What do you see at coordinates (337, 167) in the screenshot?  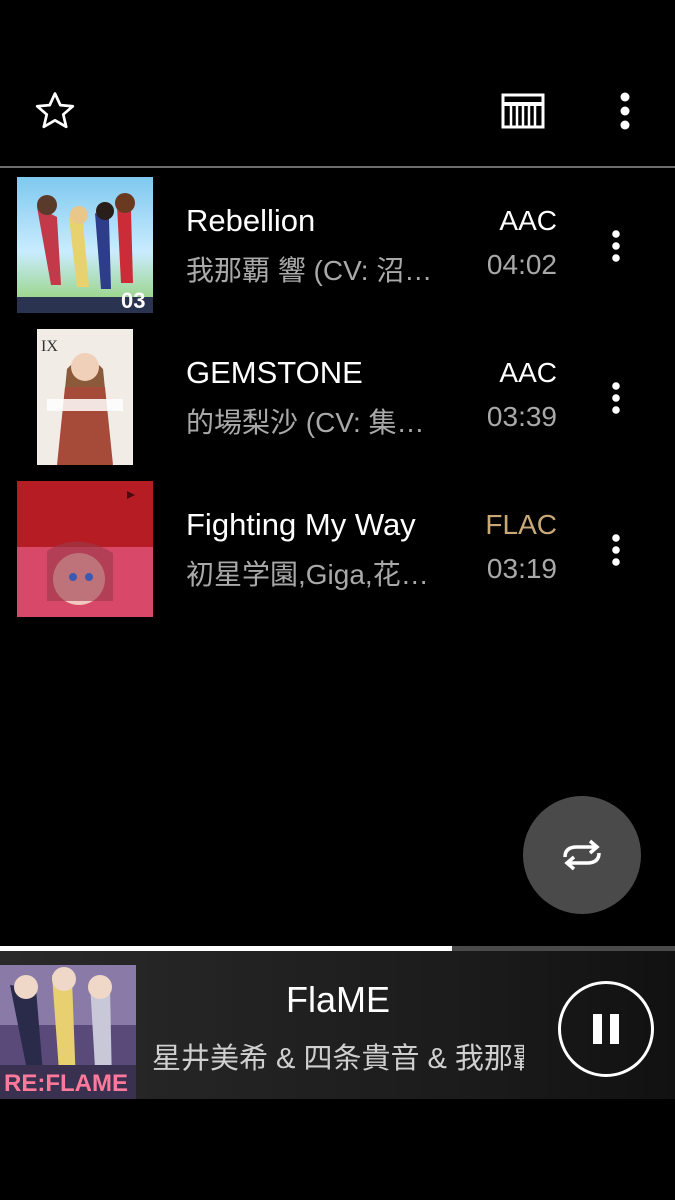 I see `header-divider` at bounding box center [337, 167].